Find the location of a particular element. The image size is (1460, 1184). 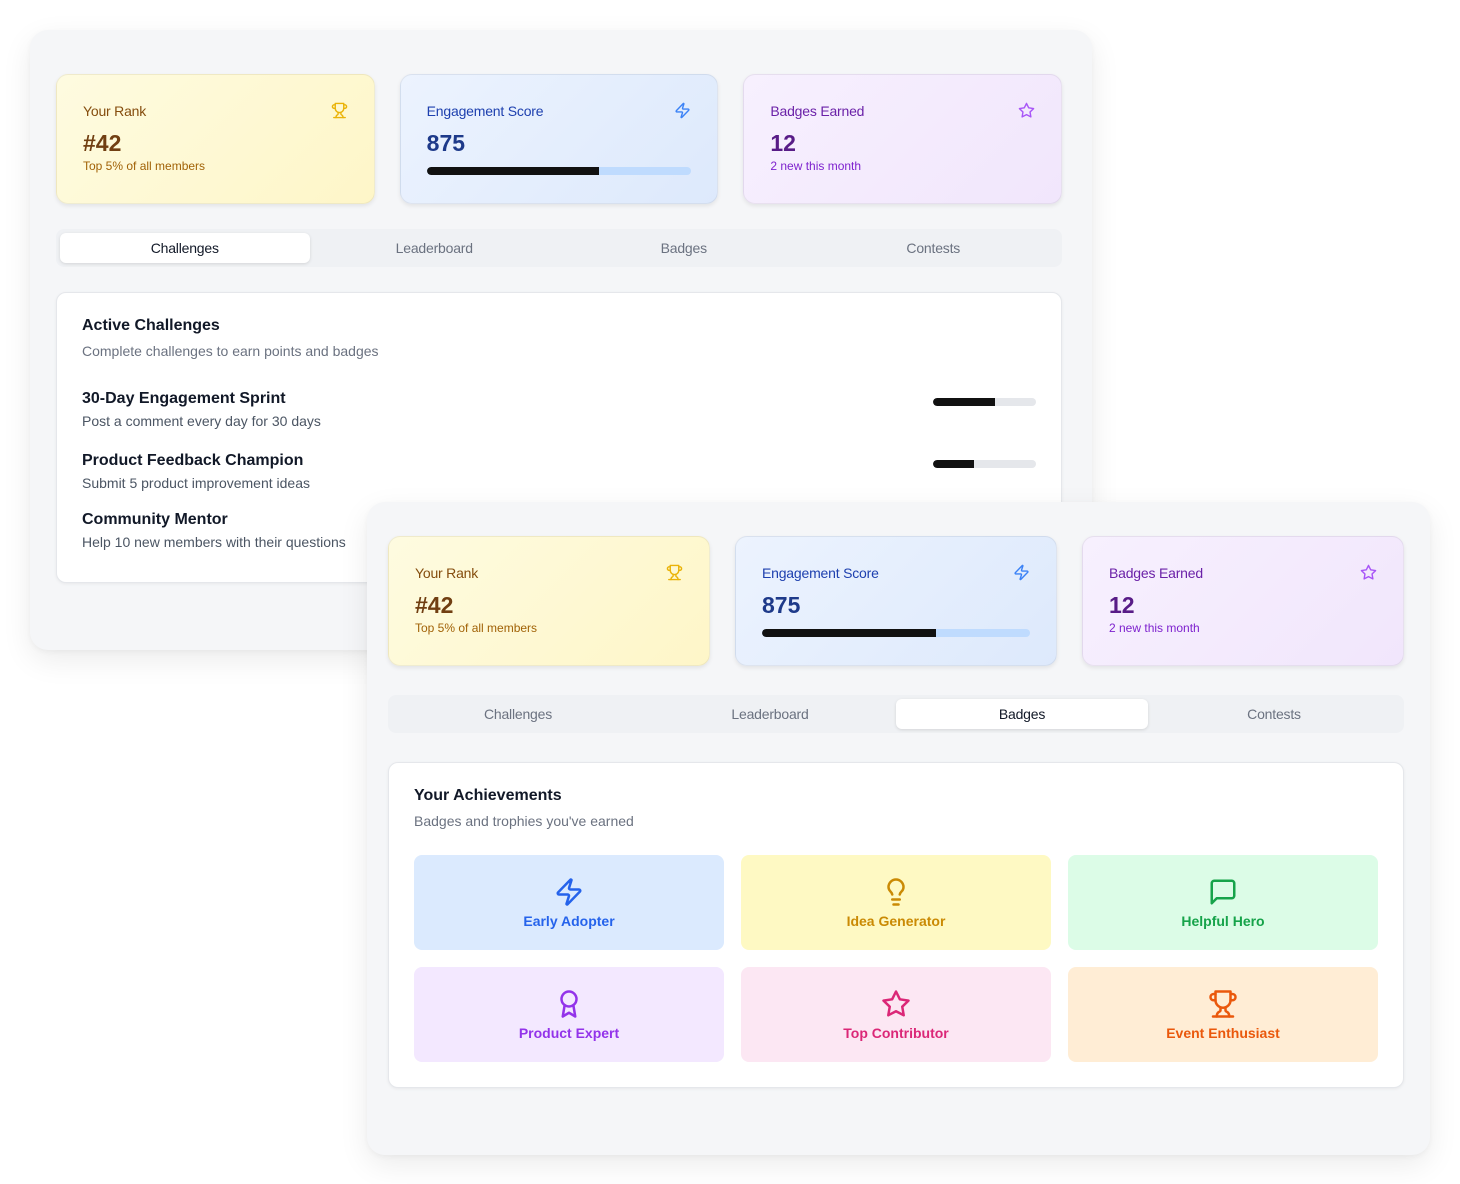

challenge-description: Post a comment every day for 30 days is located at coordinates (201, 420).